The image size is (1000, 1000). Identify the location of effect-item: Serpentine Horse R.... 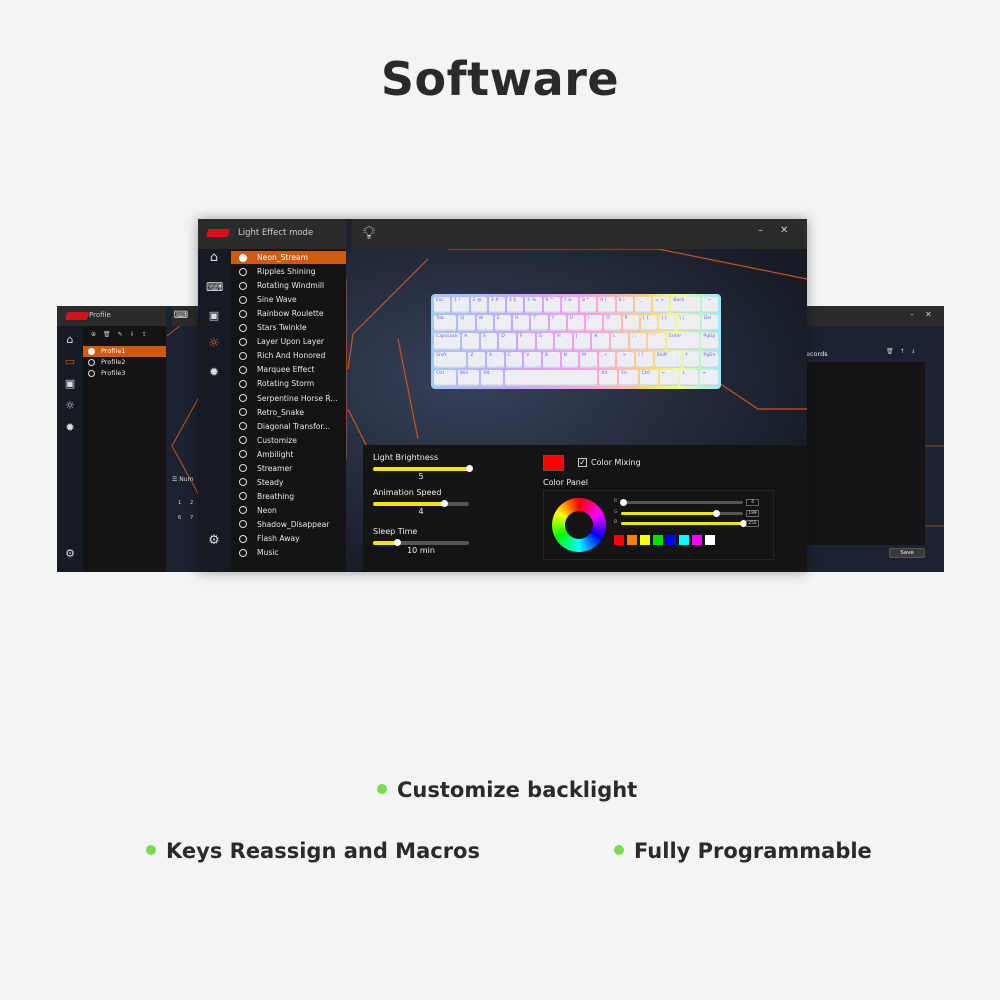
(288, 398).